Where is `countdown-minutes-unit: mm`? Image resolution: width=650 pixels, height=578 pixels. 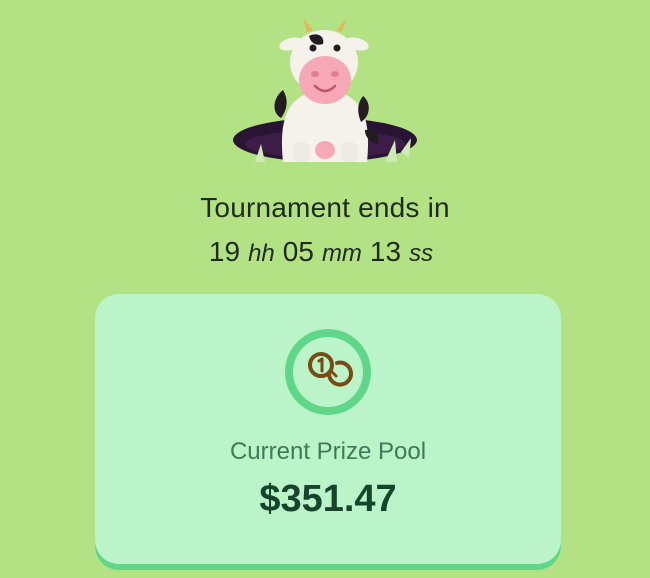 countdown-minutes-unit: mm is located at coordinates (341, 253).